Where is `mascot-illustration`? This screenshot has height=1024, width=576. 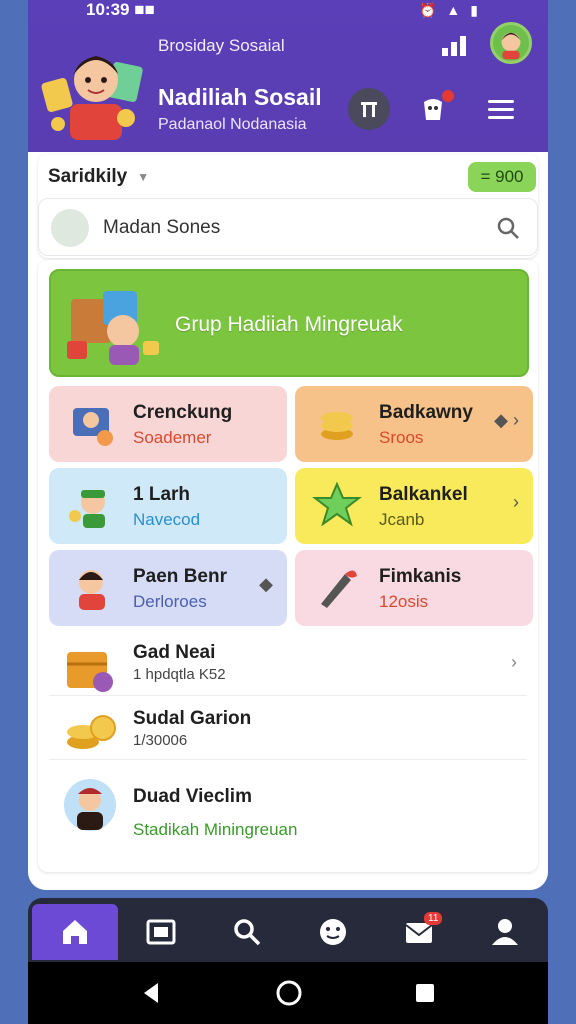 mascot-illustration is located at coordinates (92, 98).